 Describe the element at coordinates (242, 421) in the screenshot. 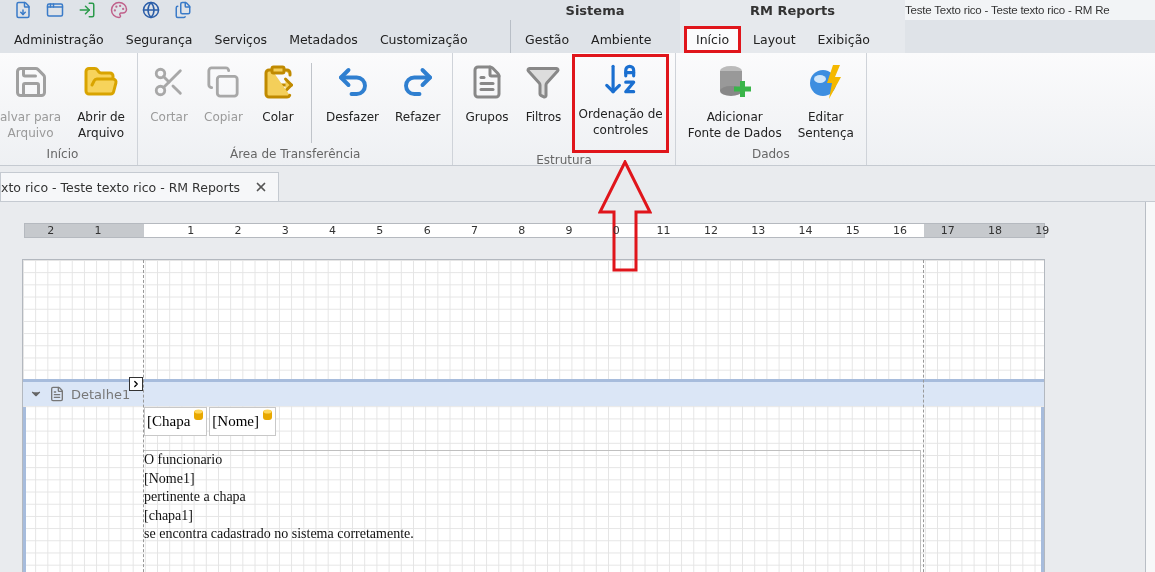

I see `data-field: [Nome]` at that location.